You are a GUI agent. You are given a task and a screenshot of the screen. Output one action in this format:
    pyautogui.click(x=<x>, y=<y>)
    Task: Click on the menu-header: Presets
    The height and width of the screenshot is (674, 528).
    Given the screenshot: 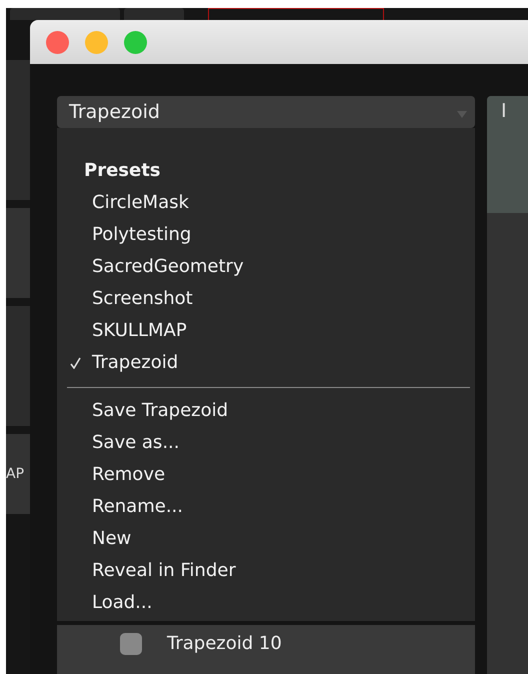 What is the action you would take?
    pyautogui.click(x=122, y=171)
    